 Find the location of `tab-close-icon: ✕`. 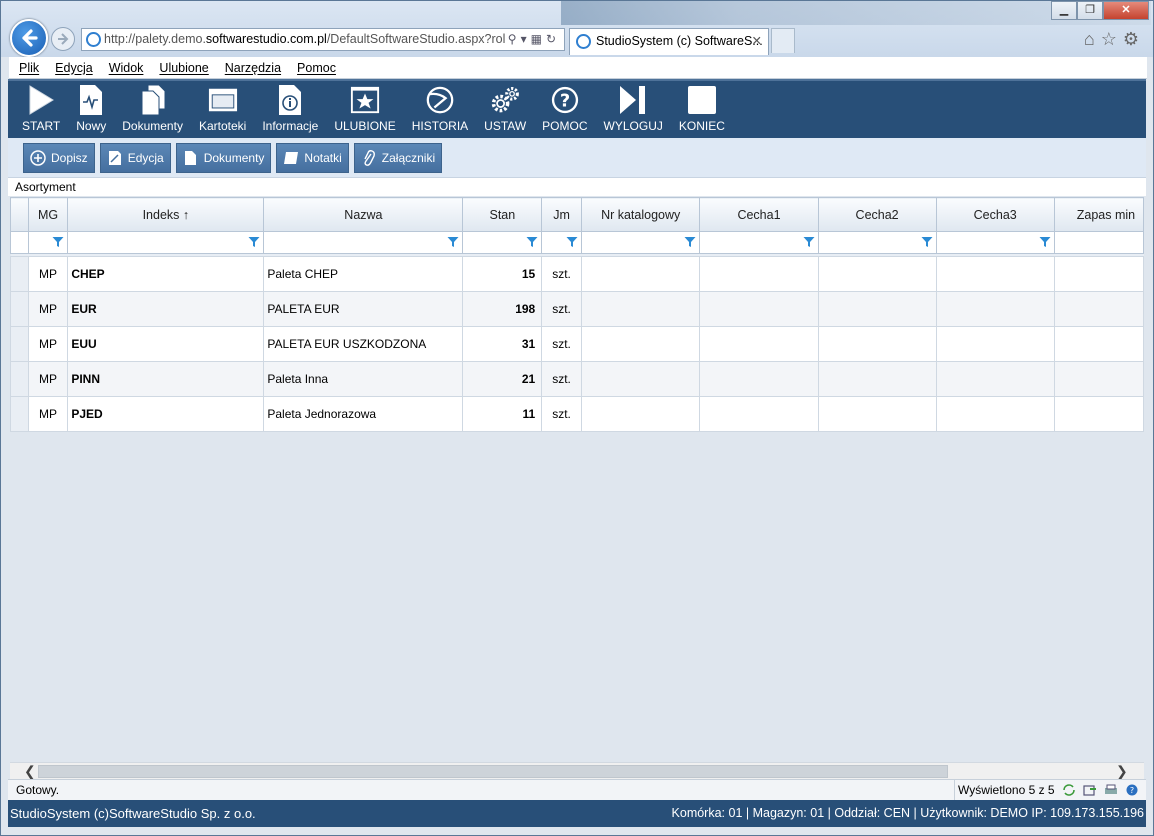

tab-close-icon: ✕ is located at coordinates (757, 41).